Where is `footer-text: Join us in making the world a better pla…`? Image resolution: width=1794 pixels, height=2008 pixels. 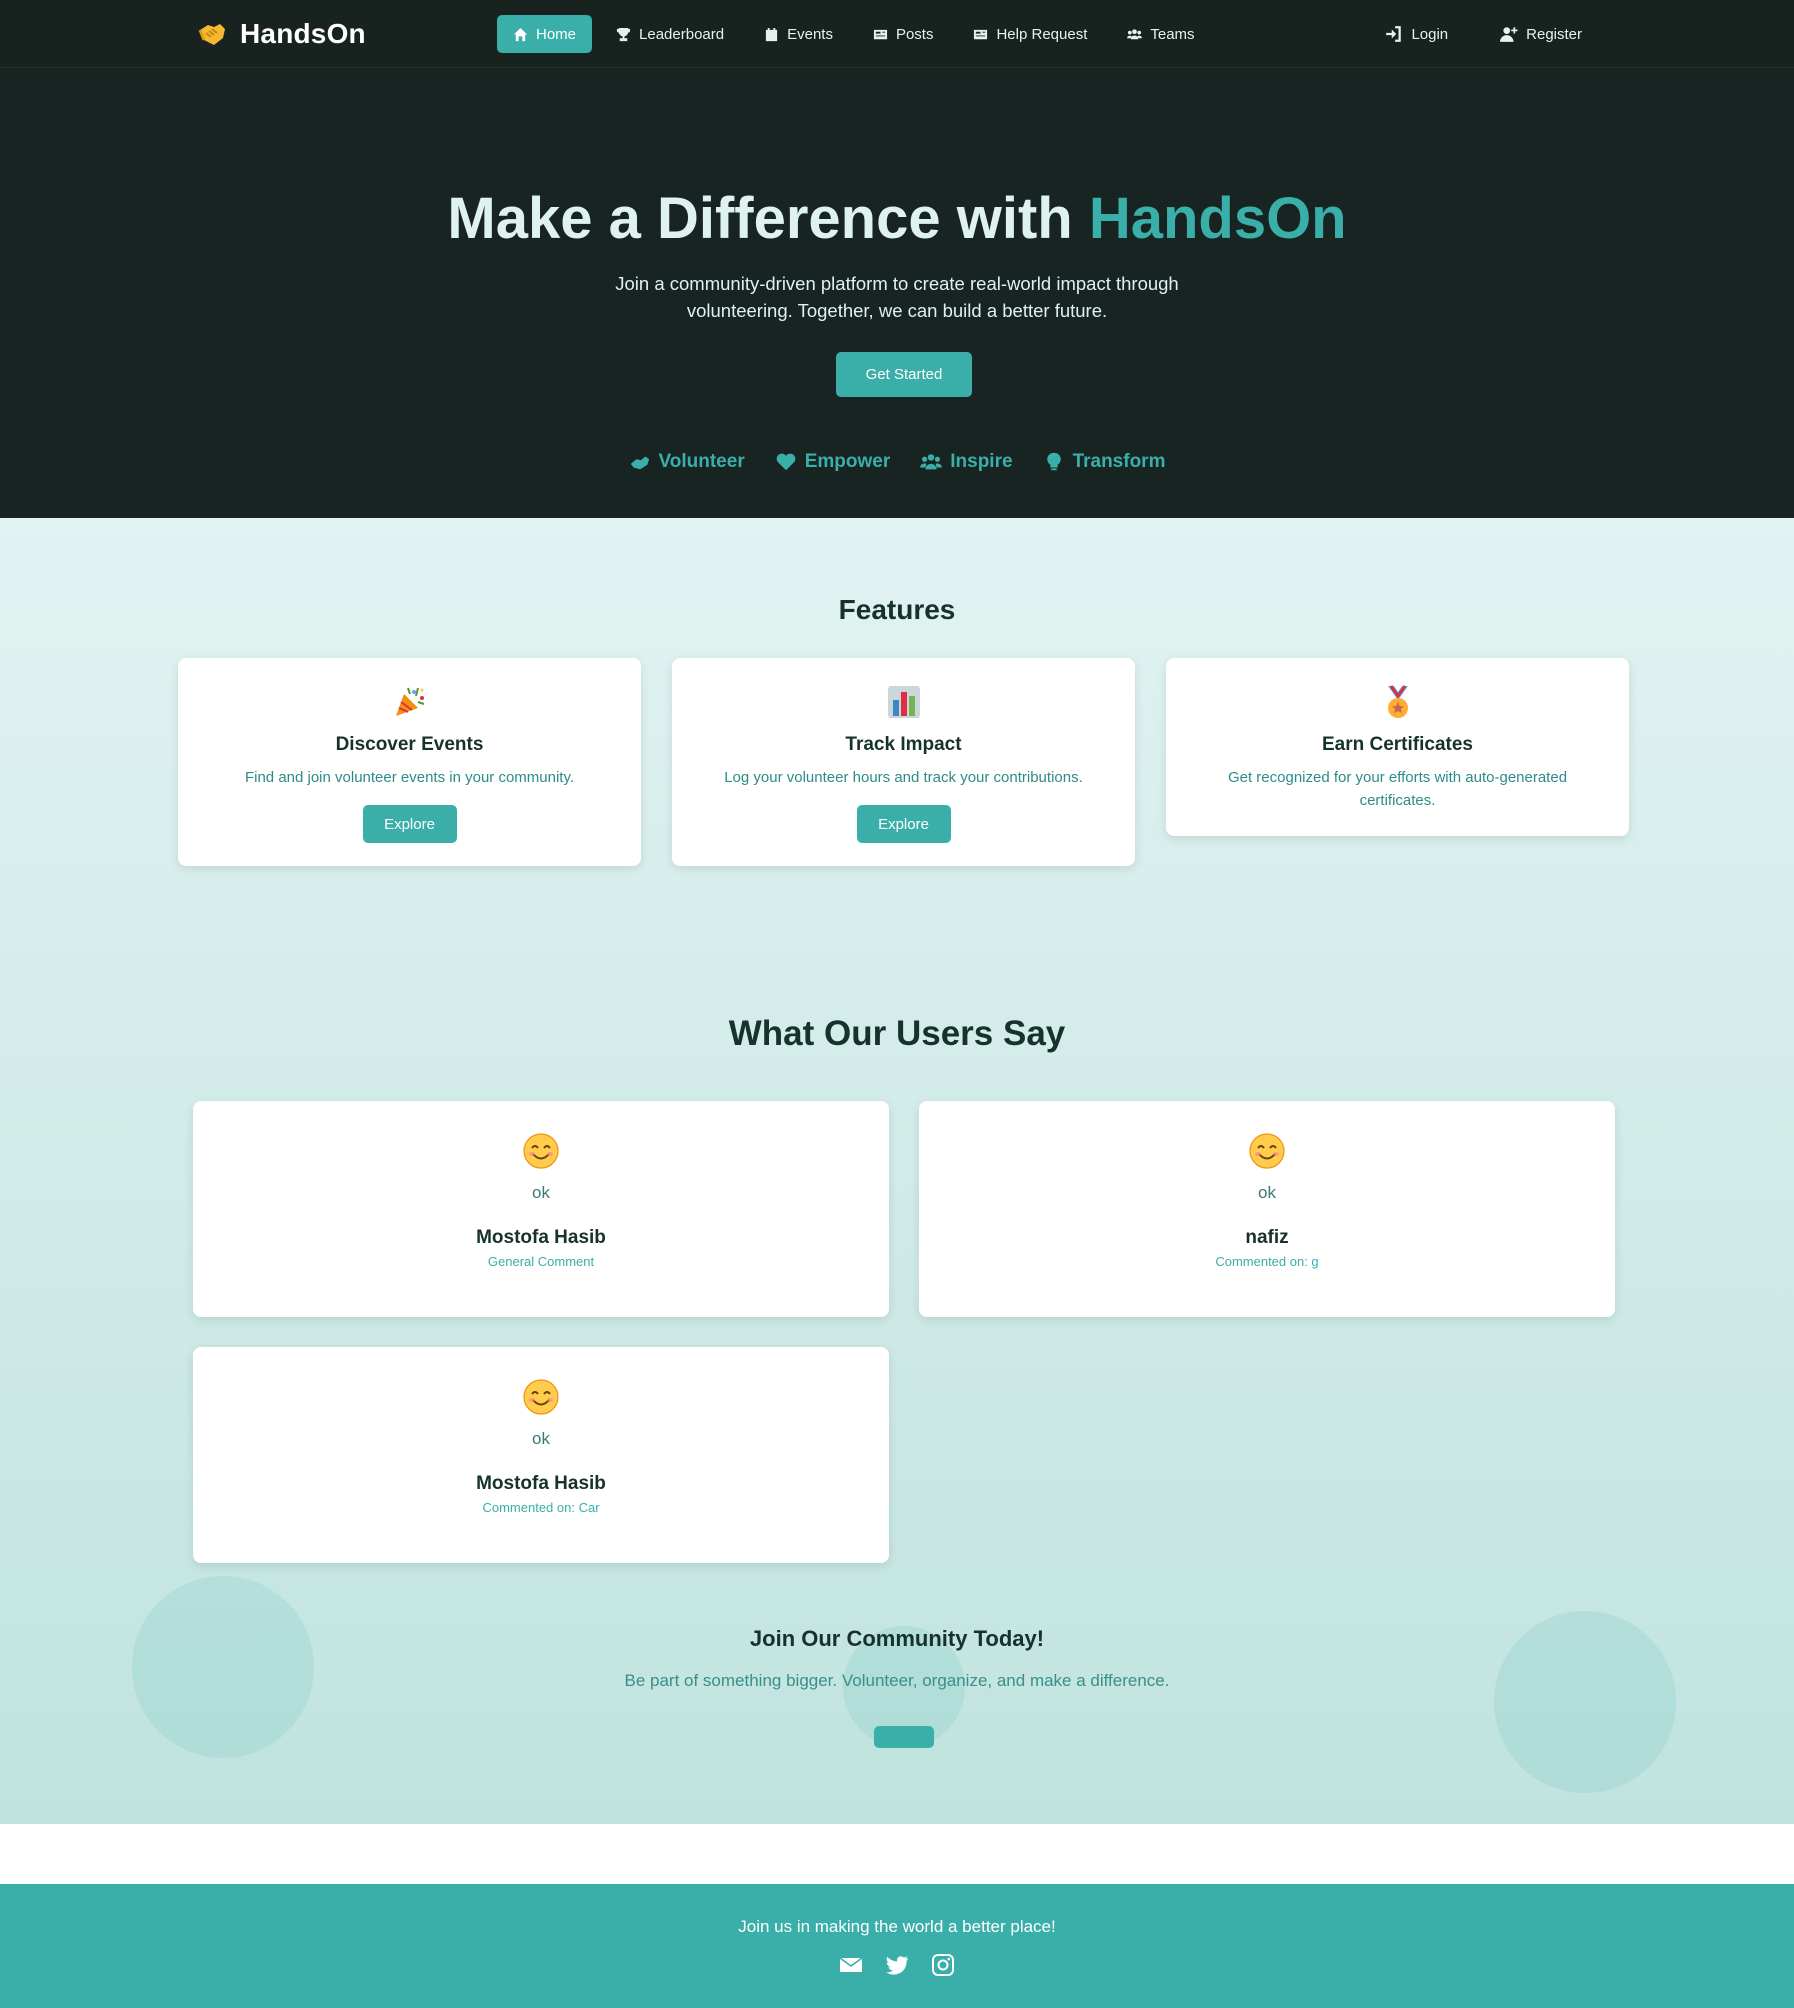 footer-text: Join us in making the world a better pla… is located at coordinates (897, 1926).